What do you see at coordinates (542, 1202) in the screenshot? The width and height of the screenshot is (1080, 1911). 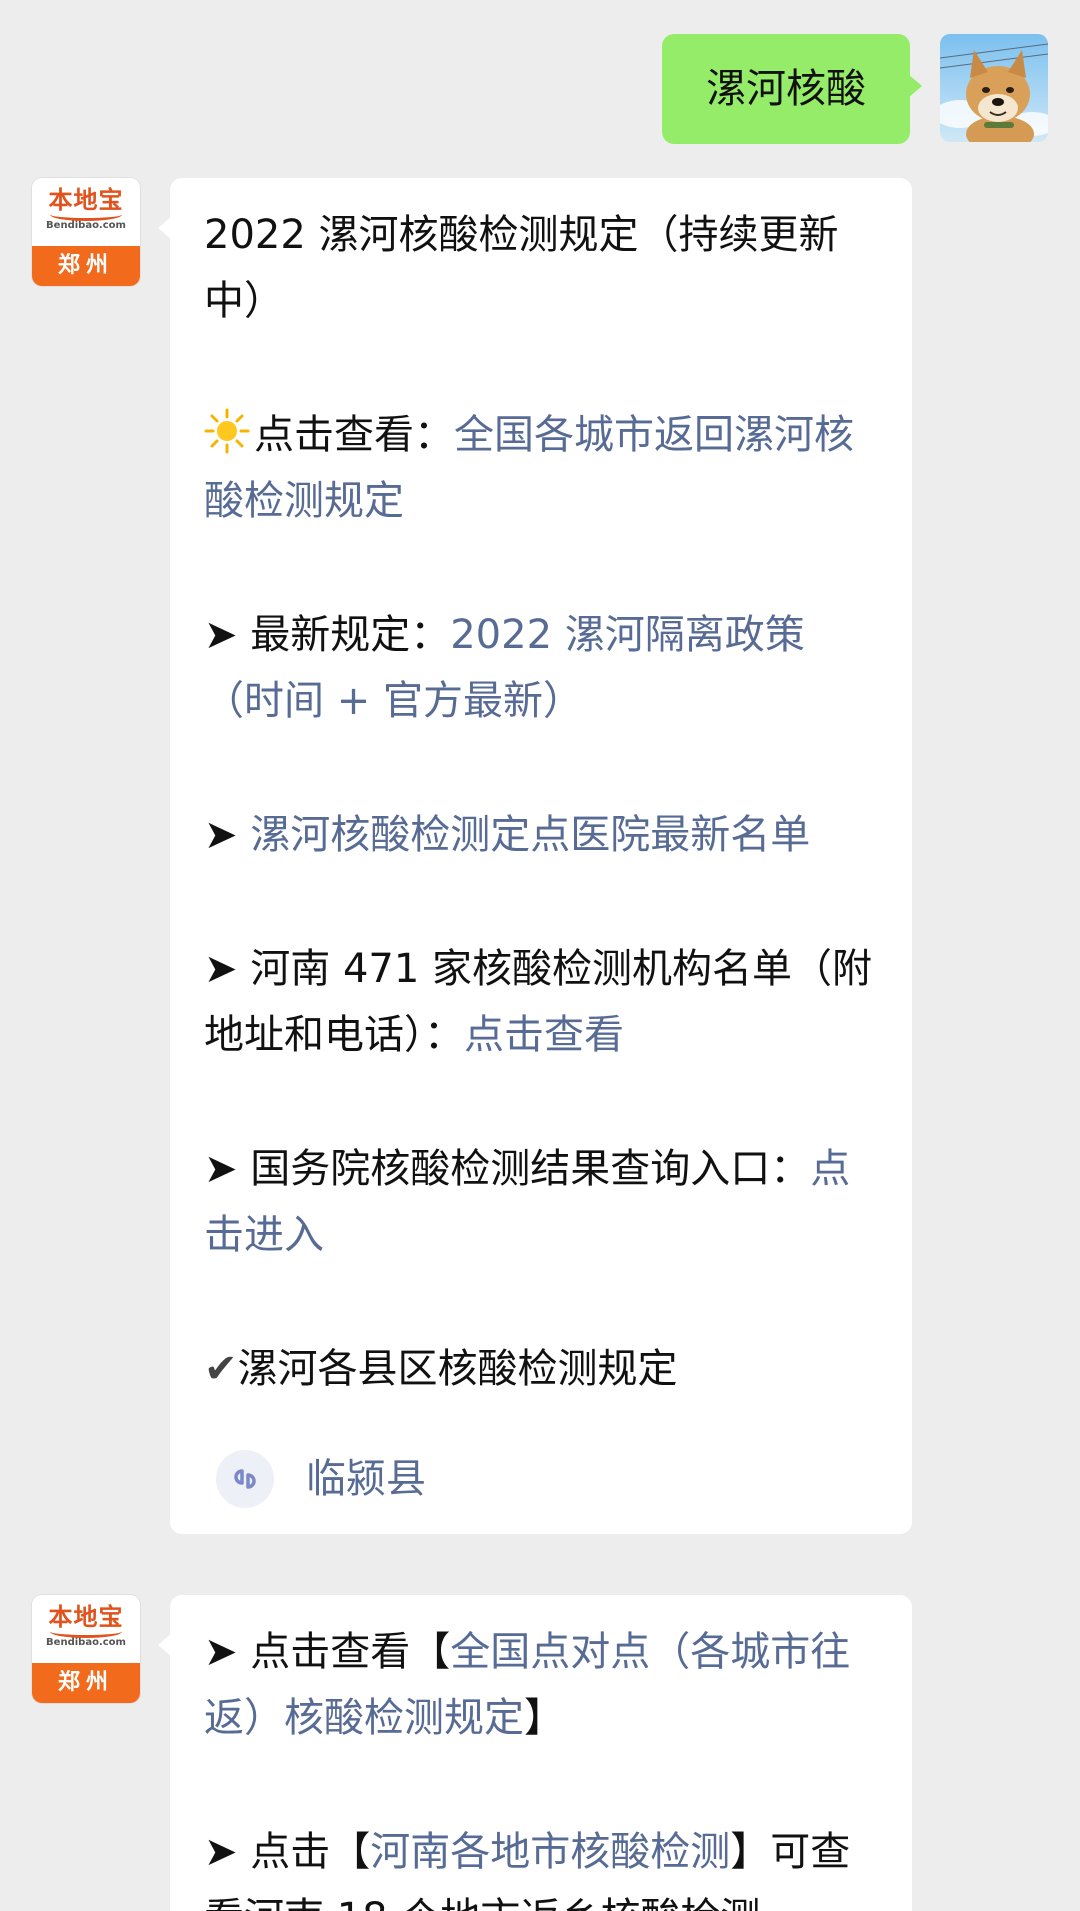 I see `list-item: ➤ 国务院核酸检测结果查询入口：点击进入` at bounding box center [542, 1202].